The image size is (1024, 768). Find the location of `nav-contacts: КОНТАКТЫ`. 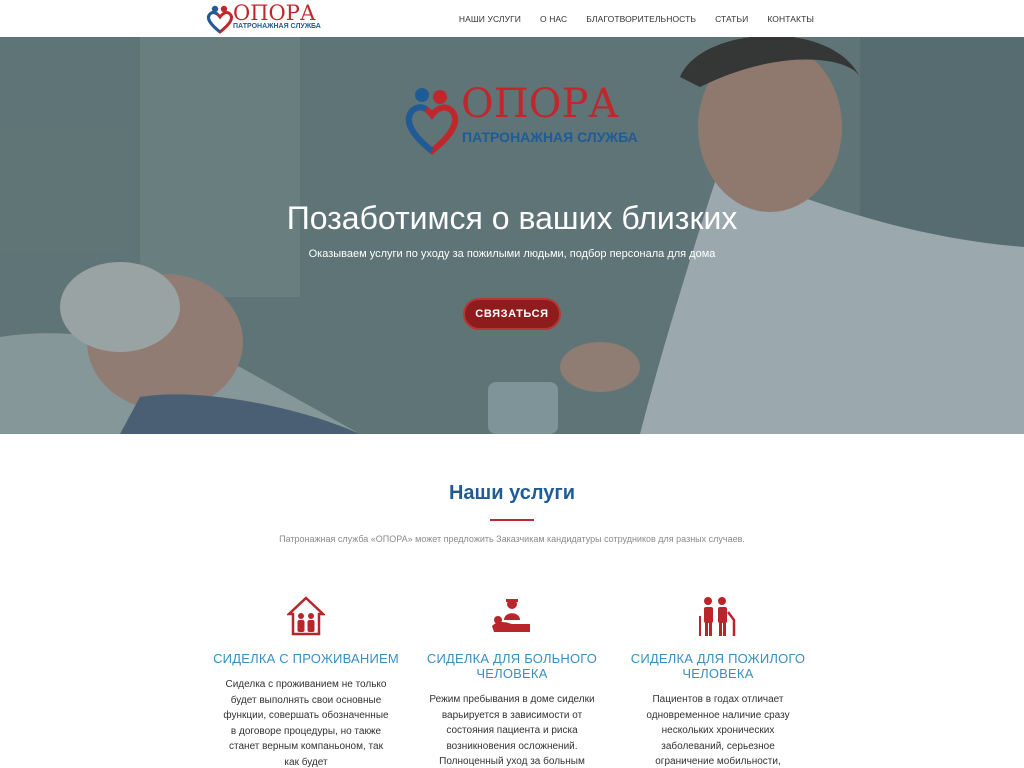

nav-contacts: КОНТАКТЫ is located at coordinates (790, 19).